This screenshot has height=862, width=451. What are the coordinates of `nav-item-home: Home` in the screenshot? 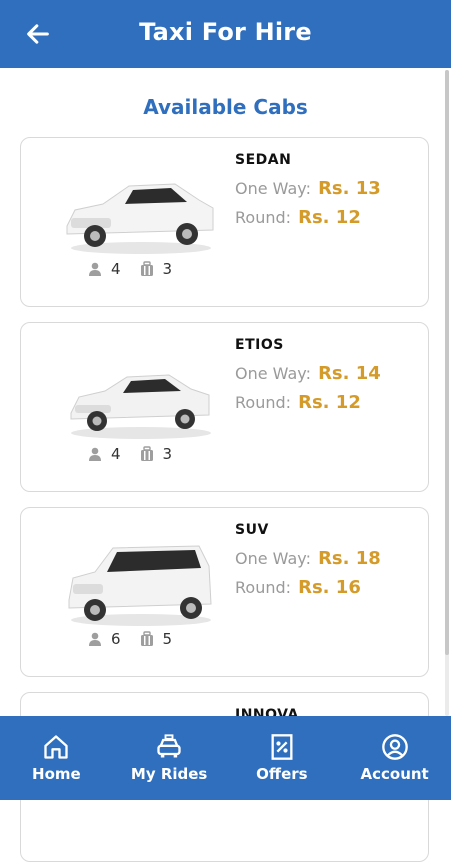 It's located at (56, 758).